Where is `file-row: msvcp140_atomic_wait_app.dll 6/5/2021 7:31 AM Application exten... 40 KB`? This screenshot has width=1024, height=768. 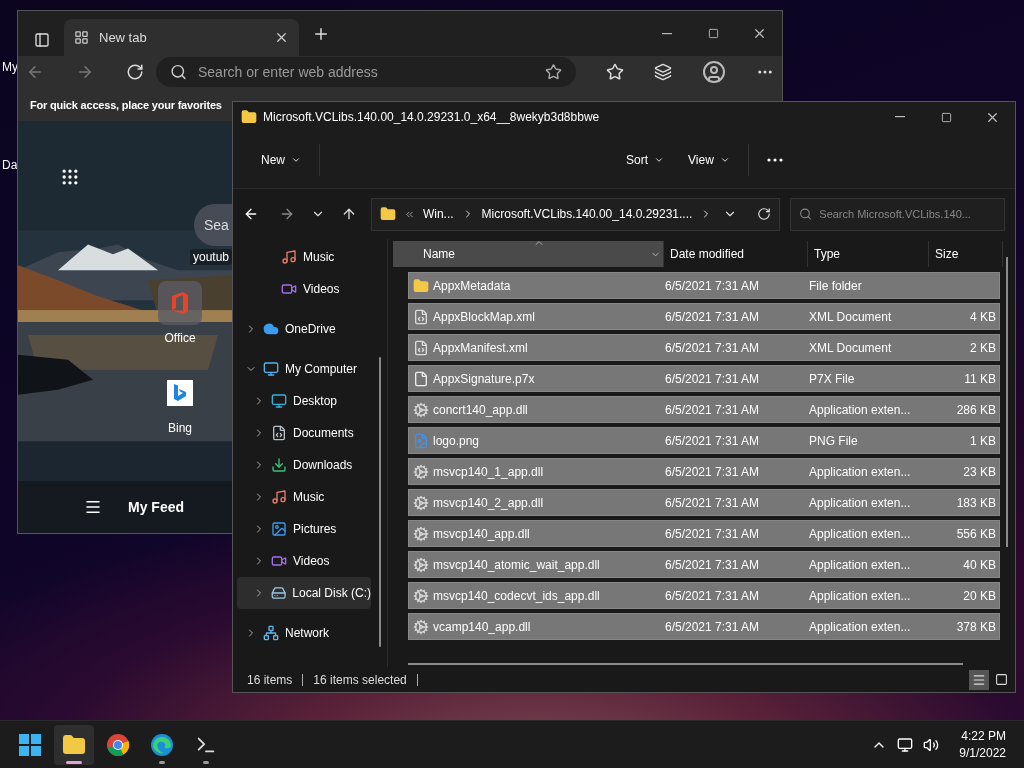
file-row: msvcp140_atomic_wait_app.dll 6/5/2021 7:31 AM Application exten... 40 KB is located at coordinates (704, 564).